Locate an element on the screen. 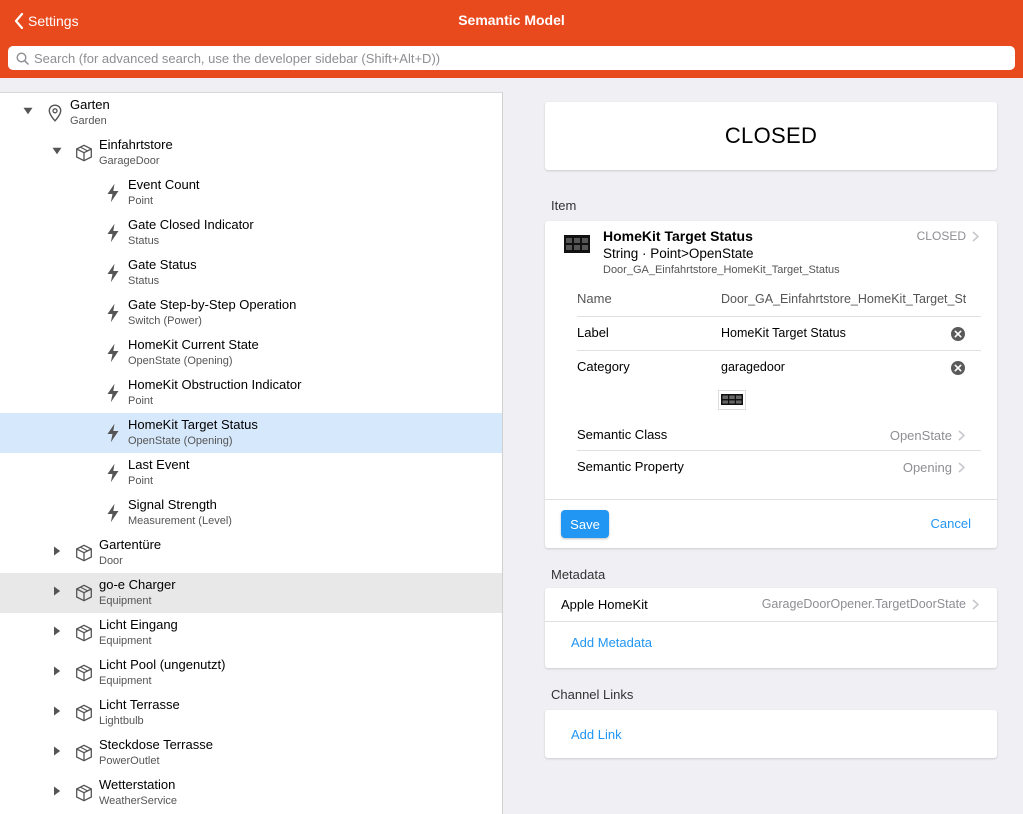 The height and width of the screenshot is (814, 1023). add-metadata-button: Add Metadata is located at coordinates (611, 642).